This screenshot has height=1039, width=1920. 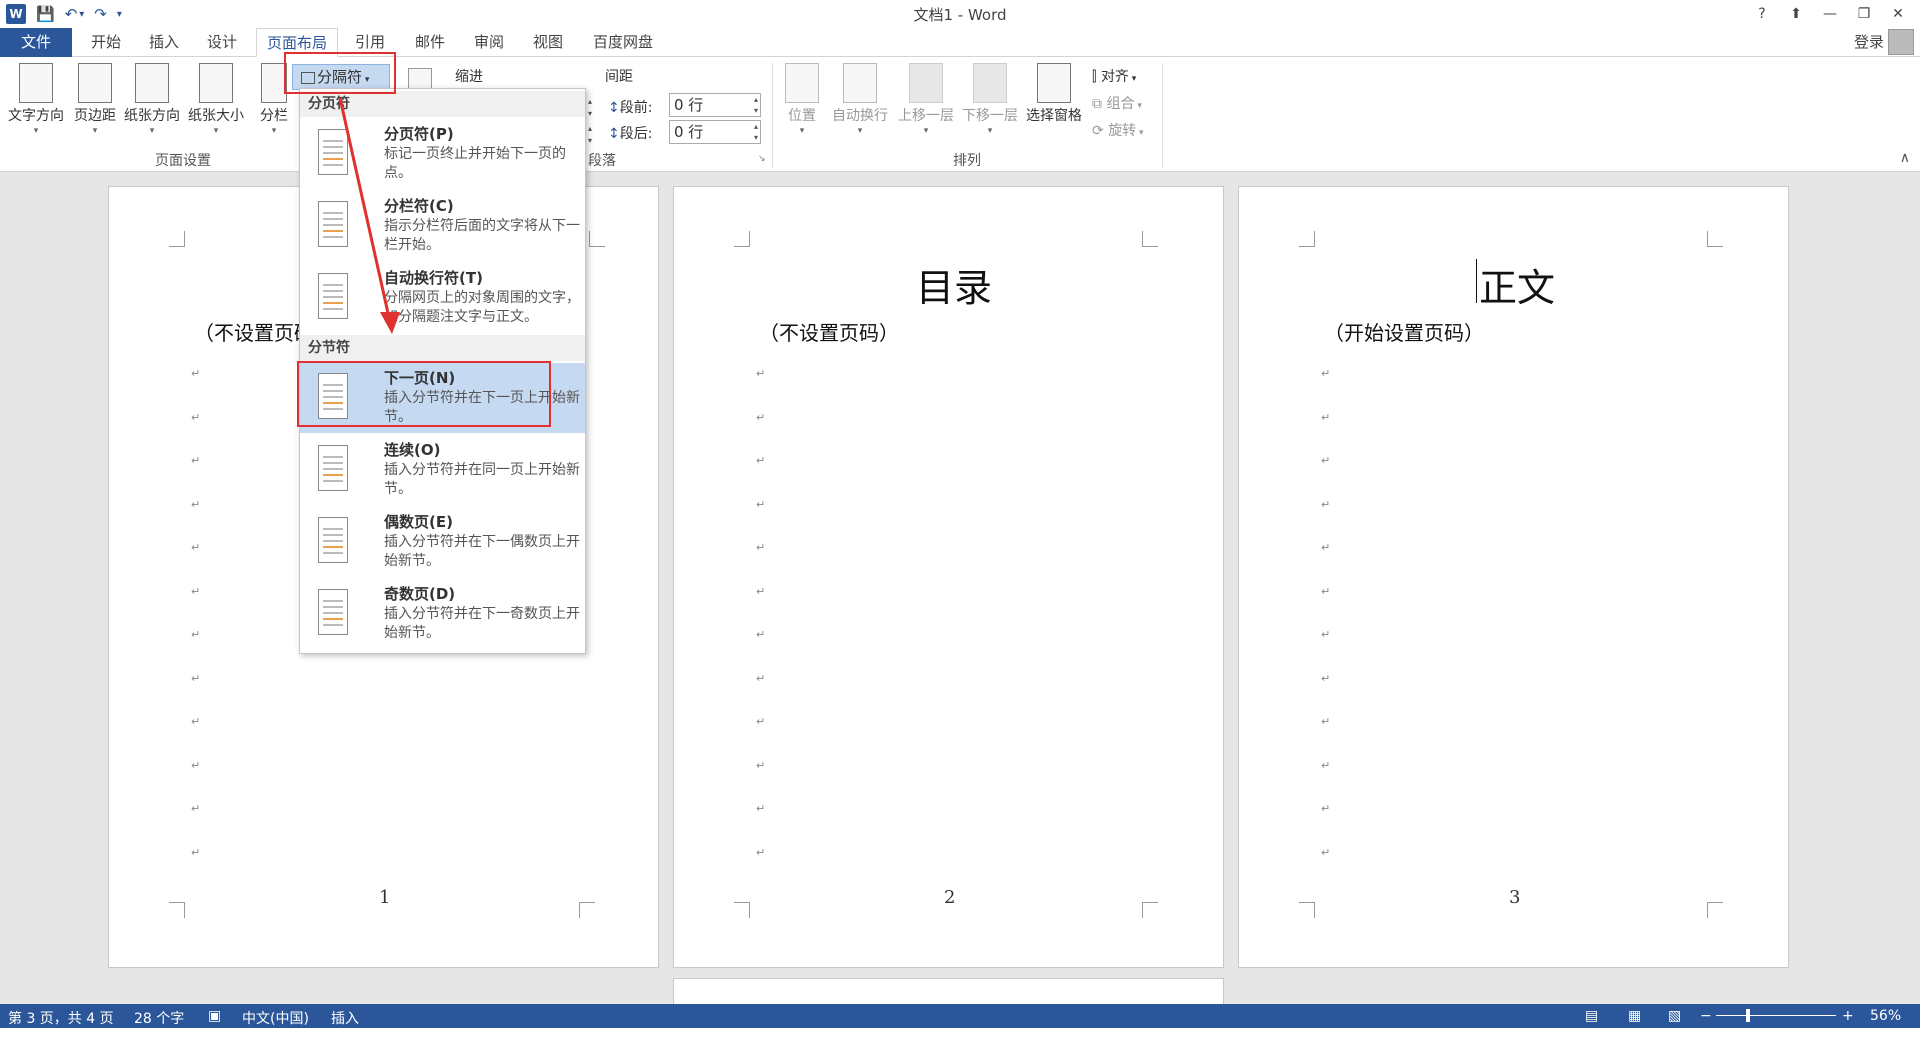 What do you see at coordinates (424, 394) in the screenshot?
I see `annotation-box-next-page` at bounding box center [424, 394].